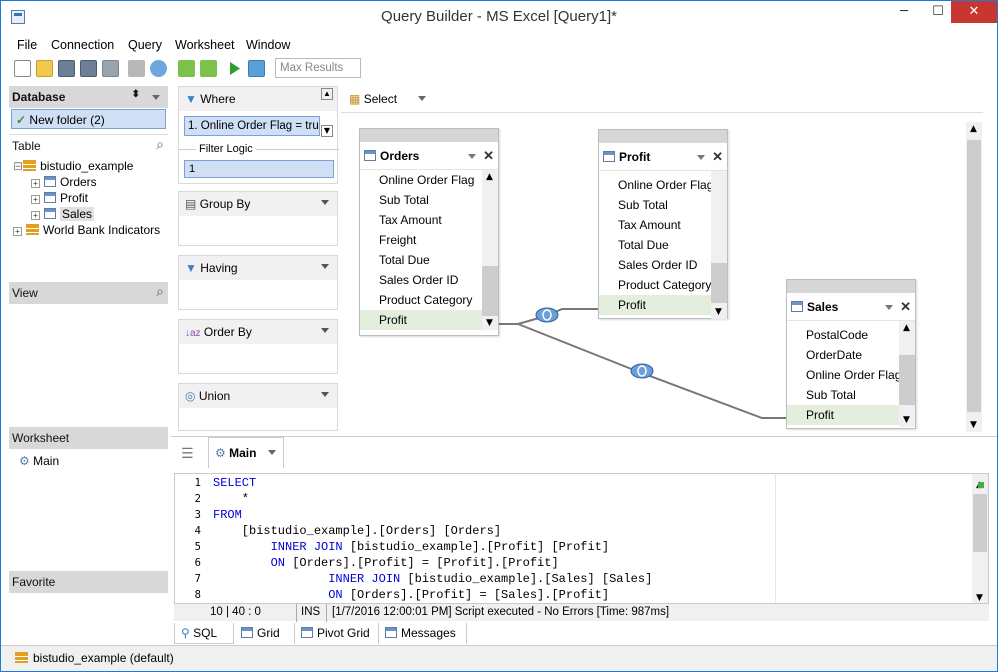 This screenshot has height=672, width=998. What do you see at coordinates (66, 68) in the screenshot?
I see `save-icon` at bounding box center [66, 68].